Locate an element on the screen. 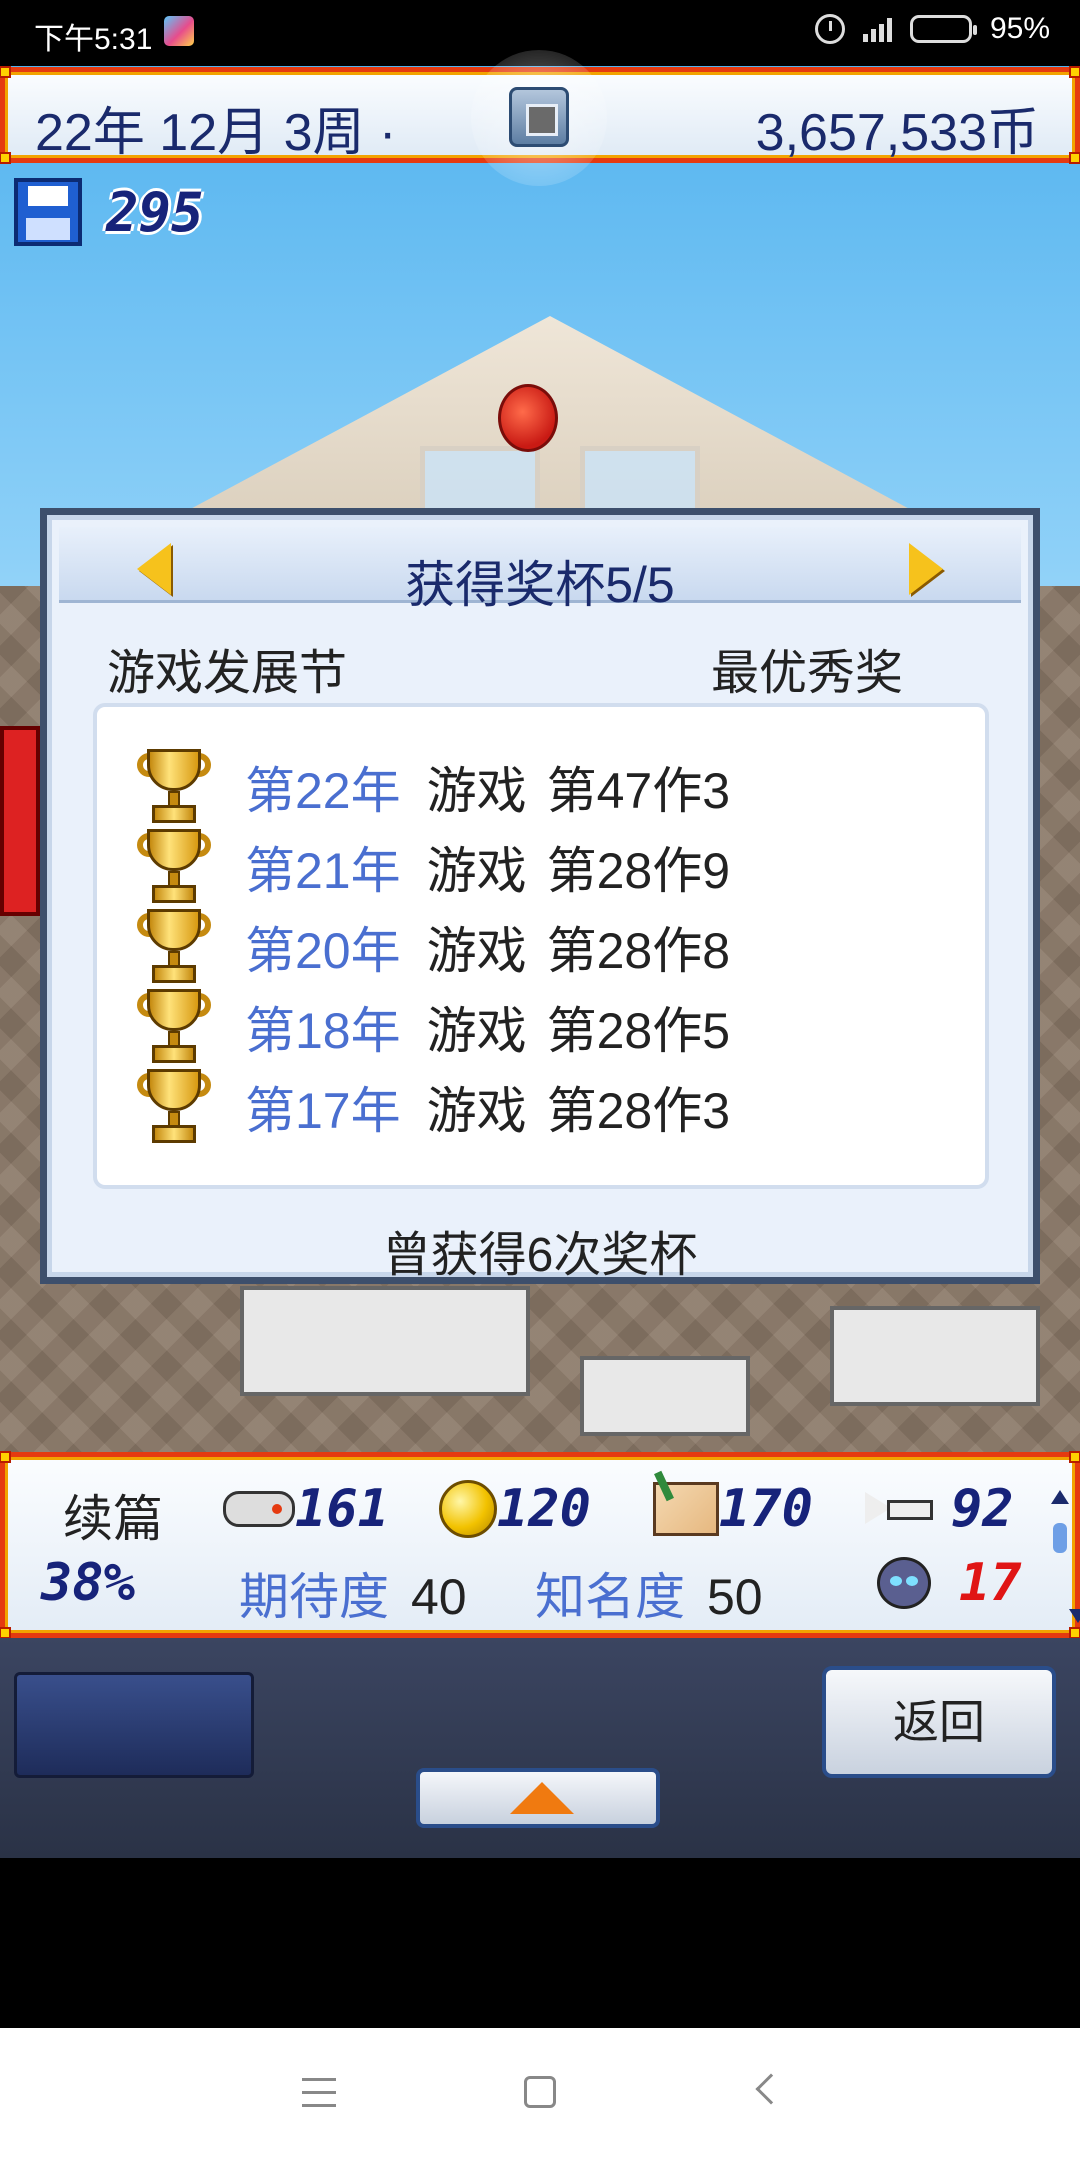 The height and width of the screenshot is (2160, 1080). menu-icon is located at coordinates (319, 2093).